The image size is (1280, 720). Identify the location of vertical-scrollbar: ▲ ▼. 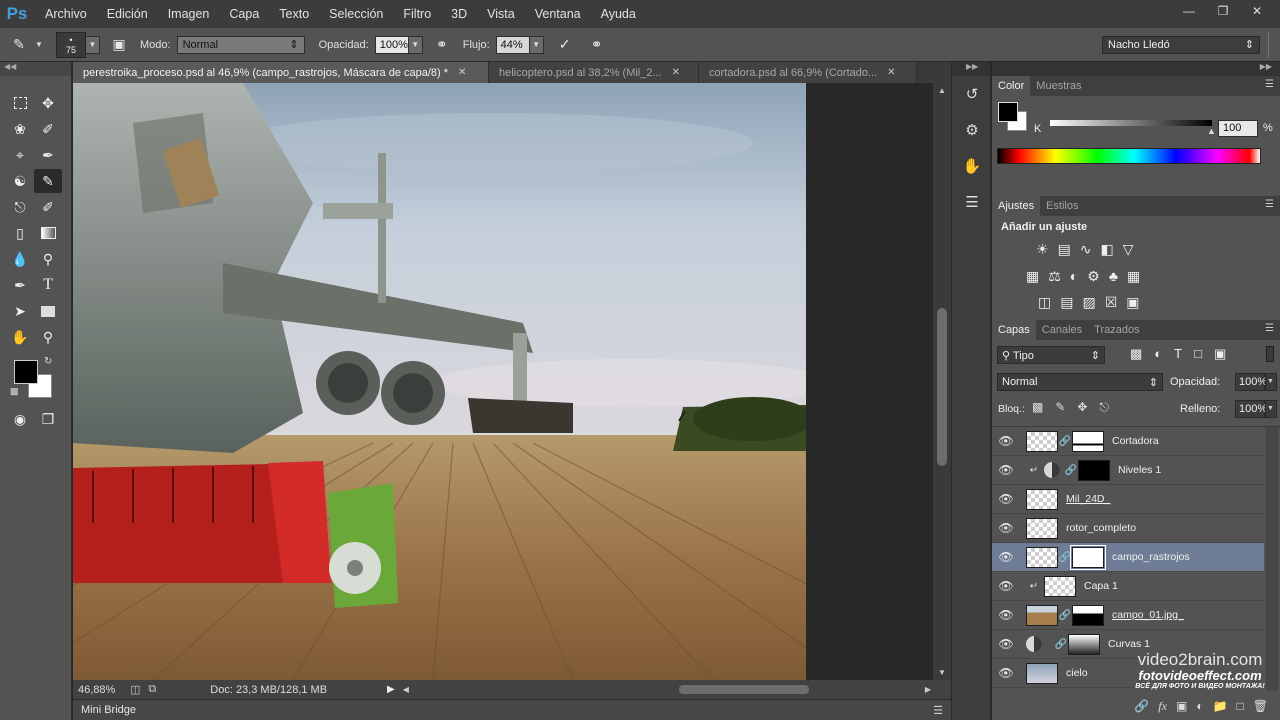
(942, 381).